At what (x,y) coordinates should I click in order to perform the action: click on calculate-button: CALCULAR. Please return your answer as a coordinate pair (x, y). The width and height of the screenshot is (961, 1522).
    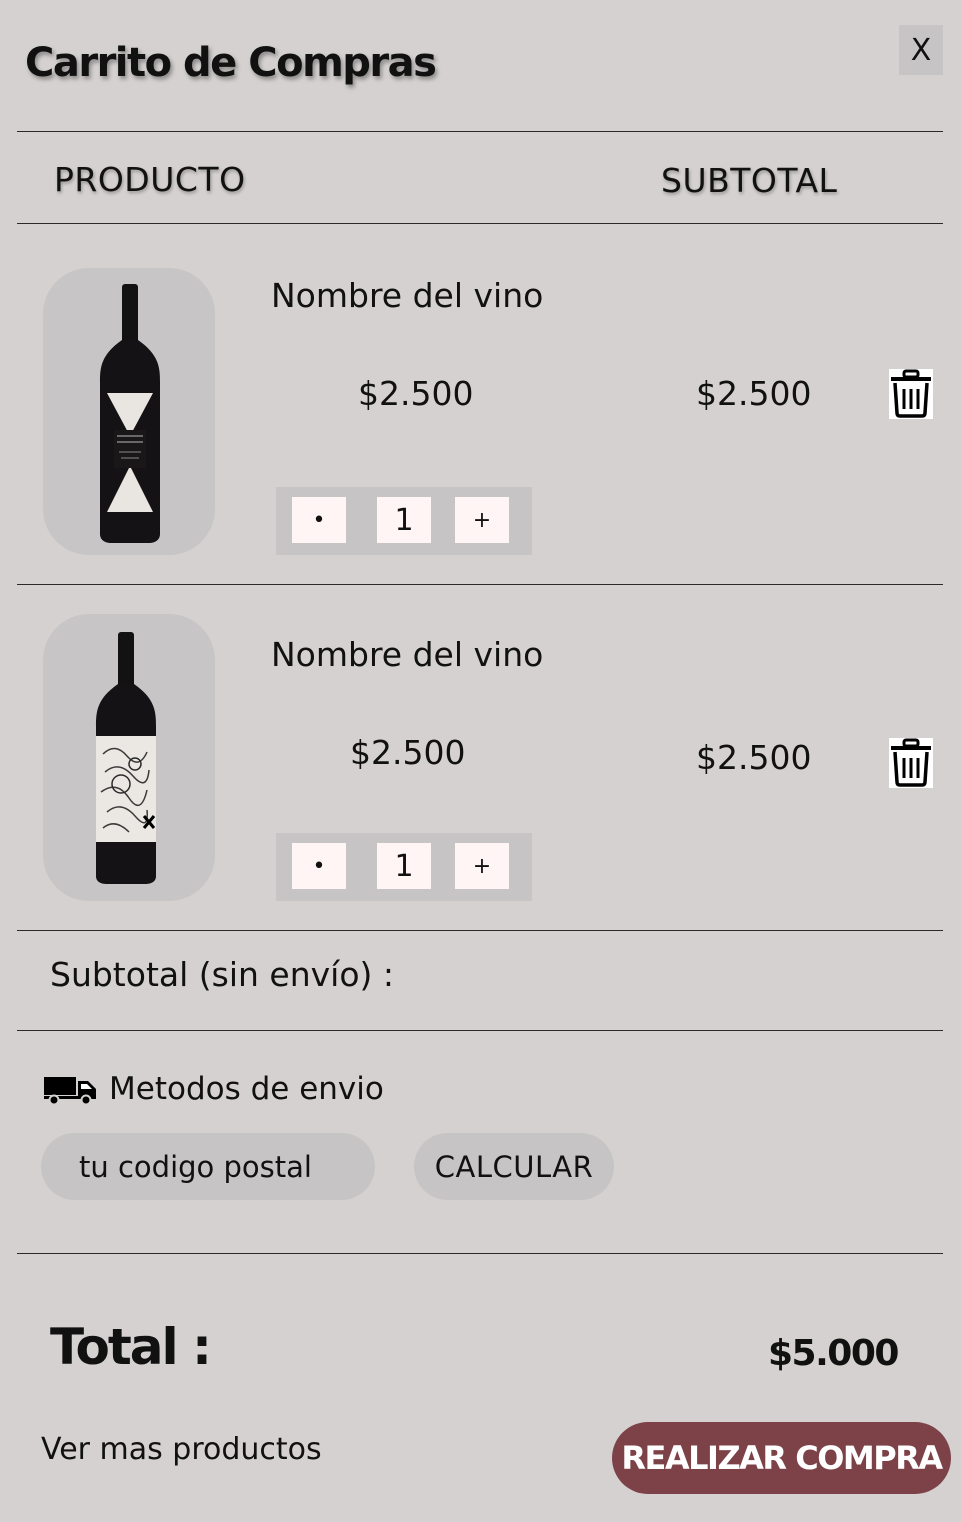
    Looking at the image, I should click on (514, 1166).